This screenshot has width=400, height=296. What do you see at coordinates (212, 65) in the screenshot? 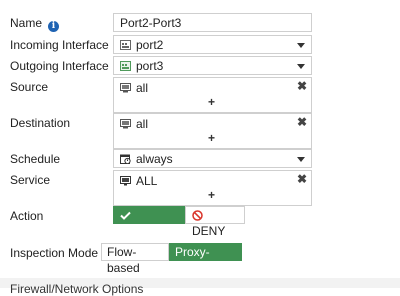
I see `outgoing-interface-select: port3` at bounding box center [212, 65].